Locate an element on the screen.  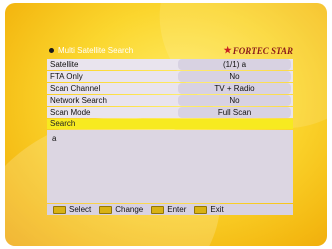
help-label: Change is located at coordinates (129, 209).